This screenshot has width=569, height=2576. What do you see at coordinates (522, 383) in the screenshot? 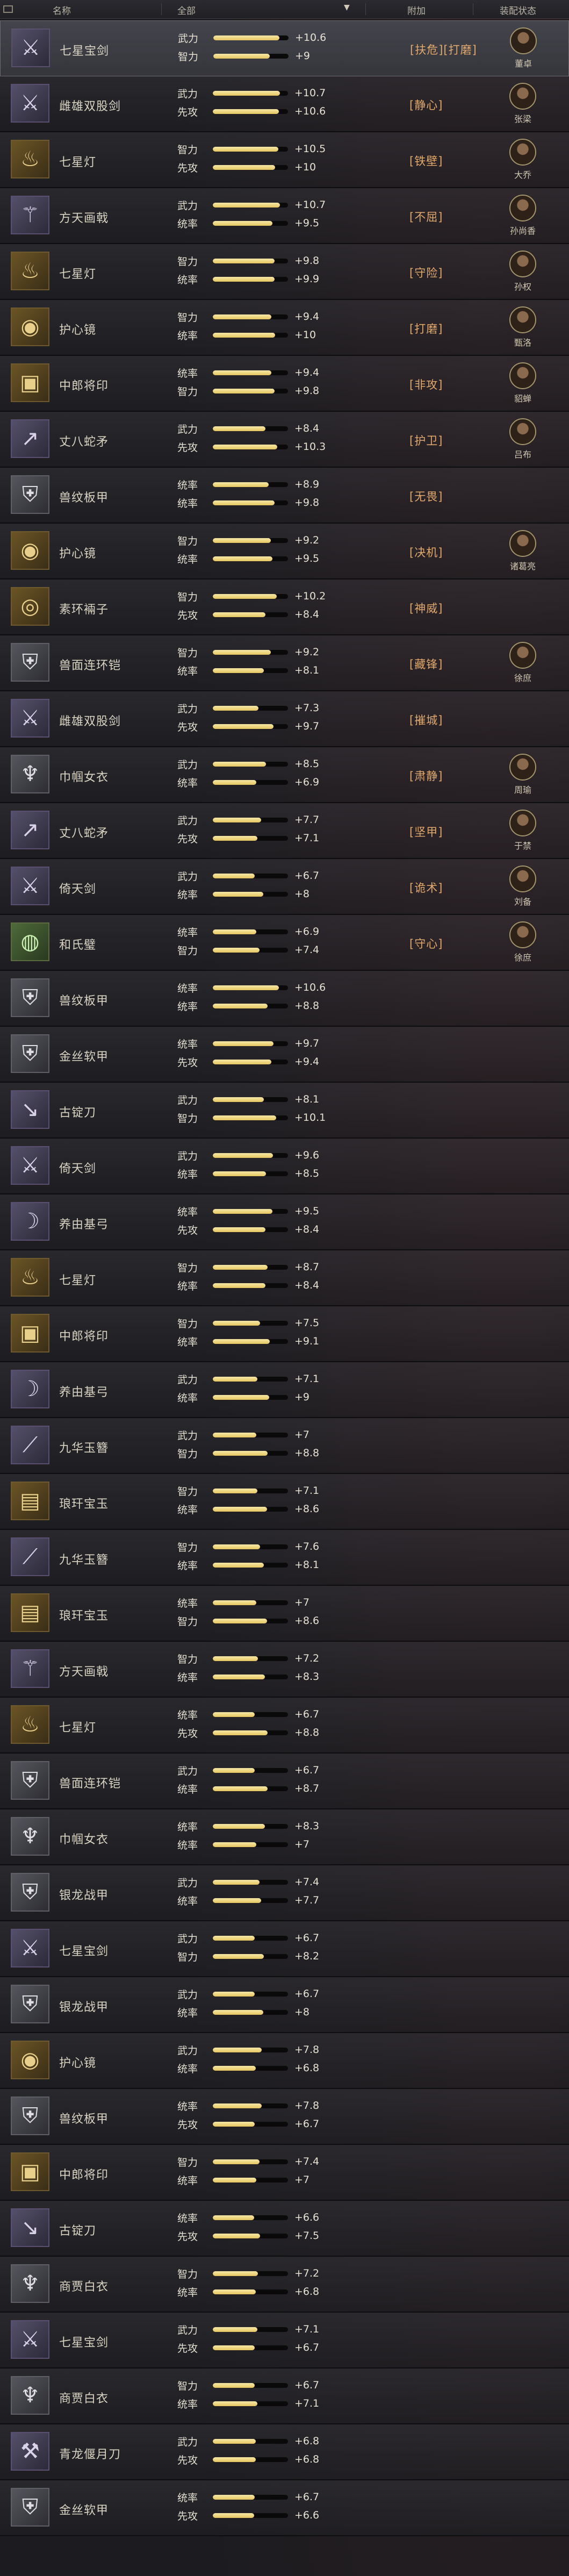
I see `equipped-general: 貂蝉` at bounding box center [522, 383].